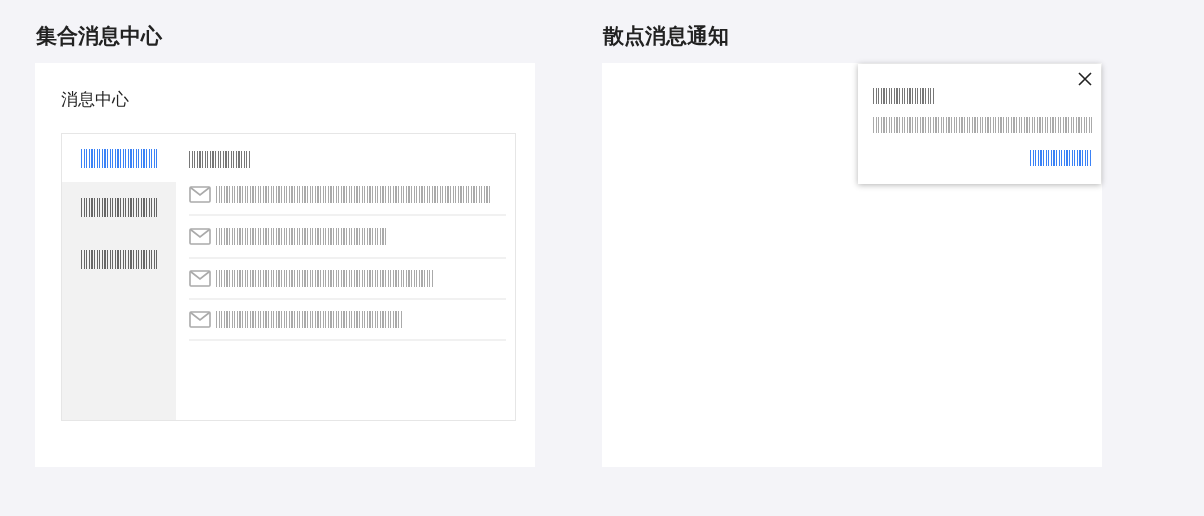 The image size is (1204, 516). Describe the element at coordinates (119, 158) in the screenshot. I see `tab-item` at that location.